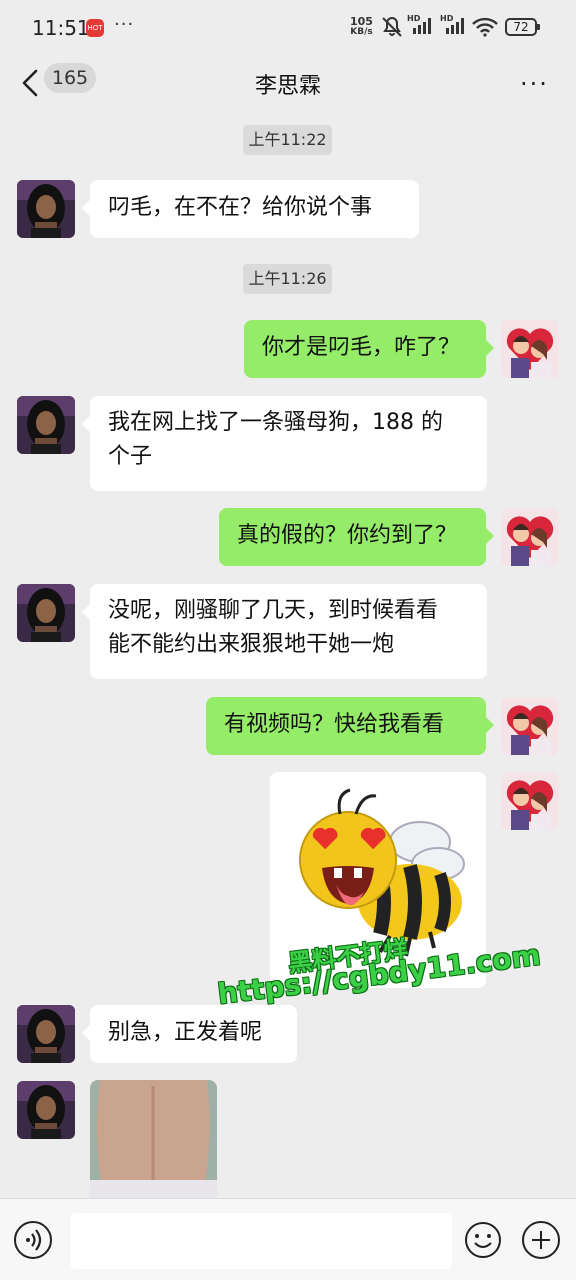 This screenshot has width=576, height=1280. Describe the element at coordinates (287, 140) in the screenshot. I see `message-timestamp: 上午11:22` at that location.